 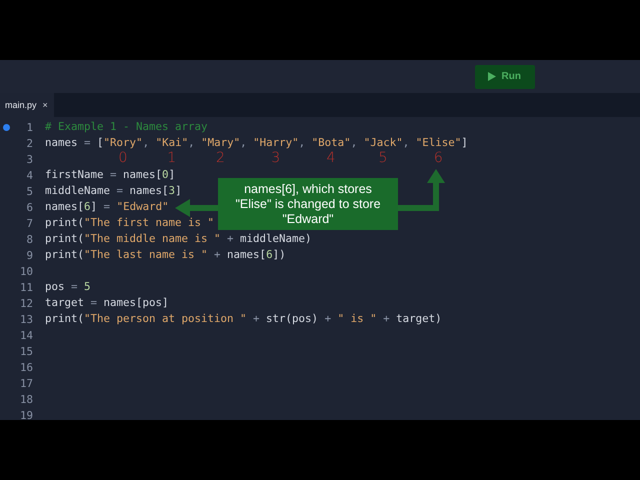 I want to click on line-number: 8, so click(x=29, y=239).